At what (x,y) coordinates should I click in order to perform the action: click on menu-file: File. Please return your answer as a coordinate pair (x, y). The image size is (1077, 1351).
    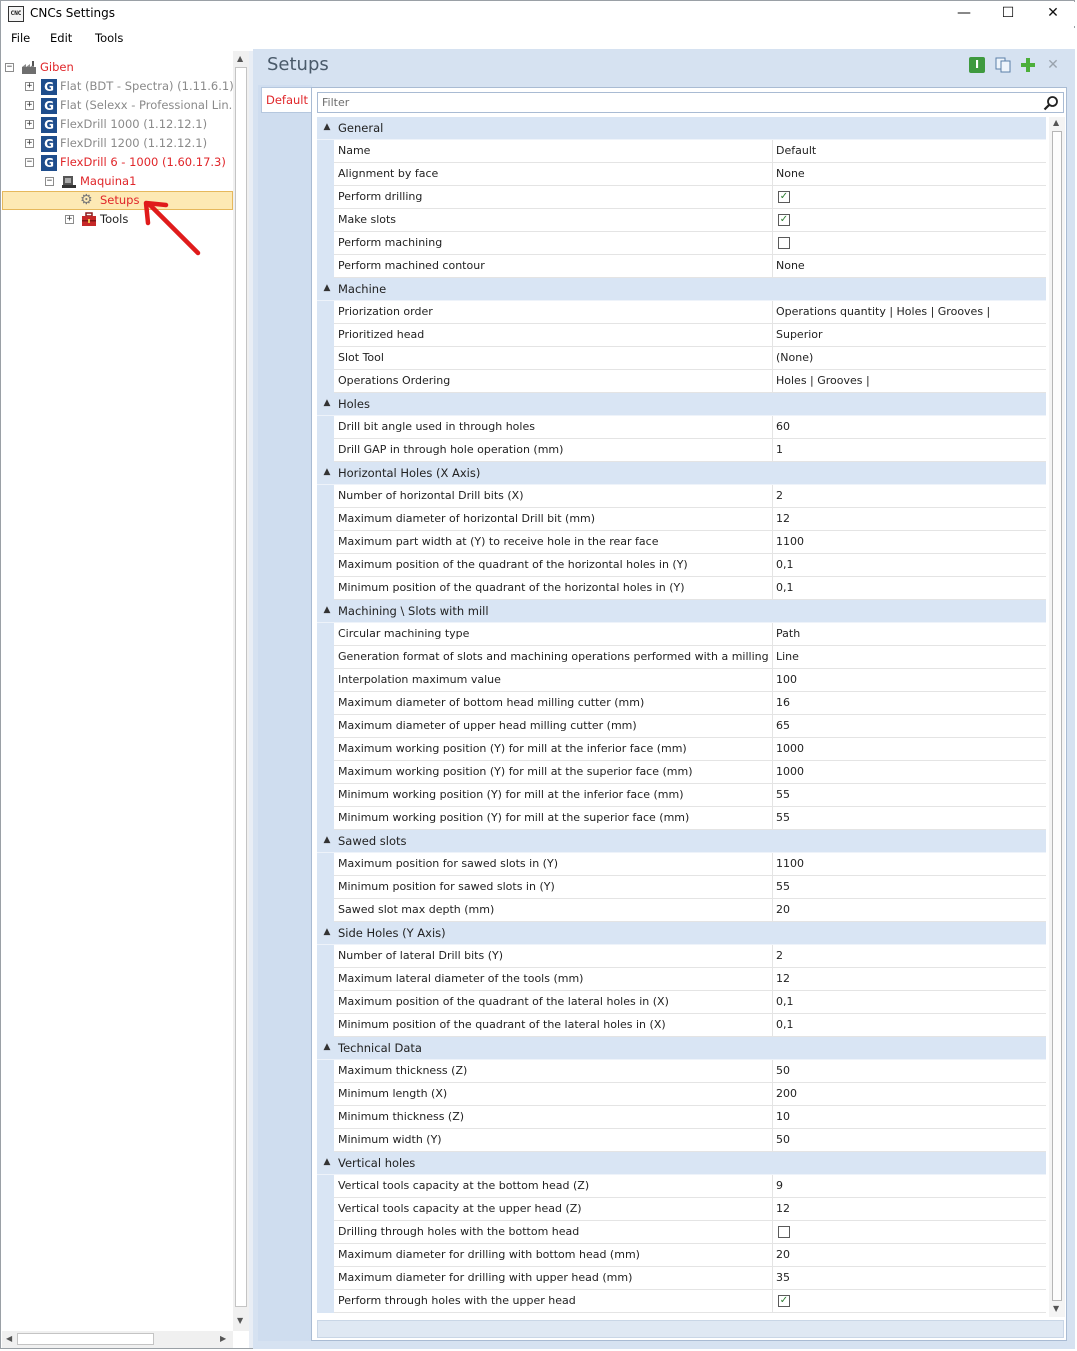
    Looking at the image, I should click on (20, 38).